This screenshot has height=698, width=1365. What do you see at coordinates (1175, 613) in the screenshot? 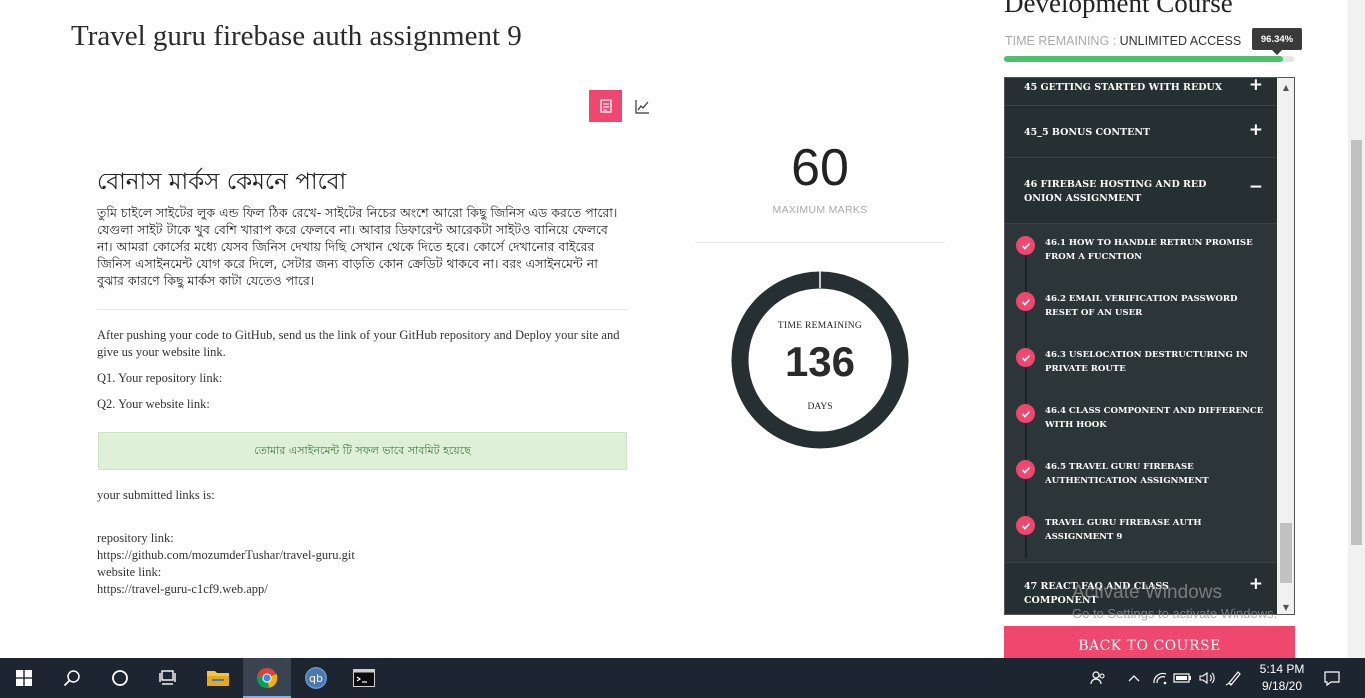
I see `activate-windows-subtext: Go to Settings to activate Windows.` at bounding box center [1175, 613].